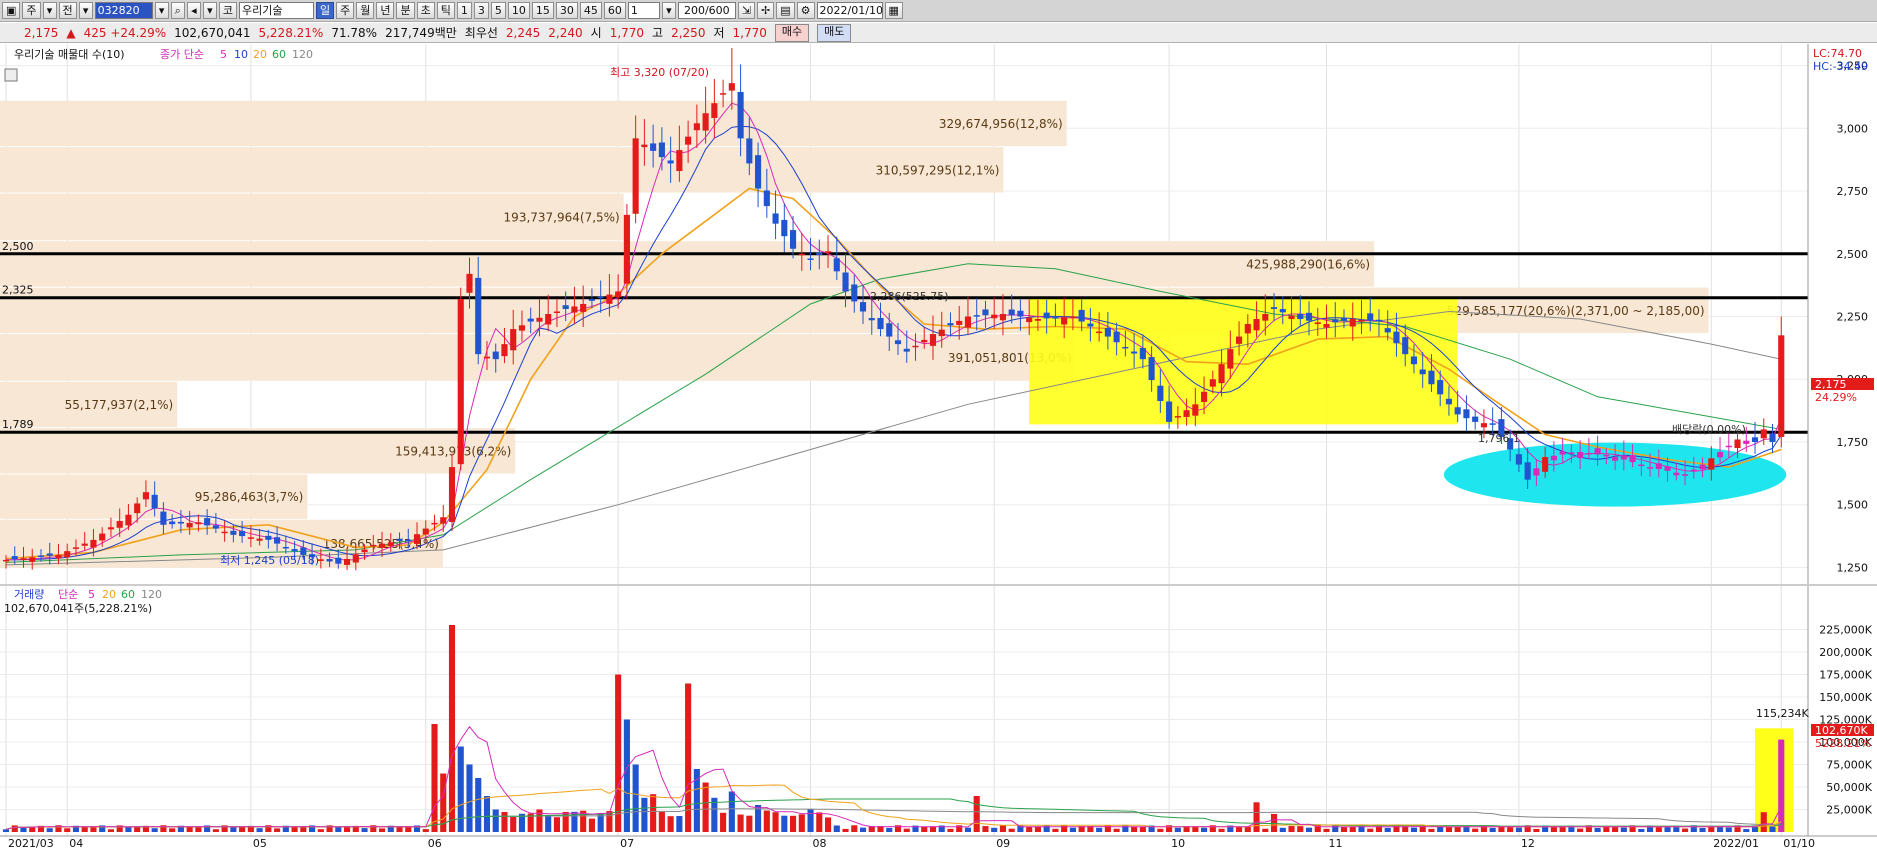 The height and width of the screenshot is (851, 1877). Describe the element at coordinates (792, 32) in the screenshot. I see `buy-button: 매수` at that location.